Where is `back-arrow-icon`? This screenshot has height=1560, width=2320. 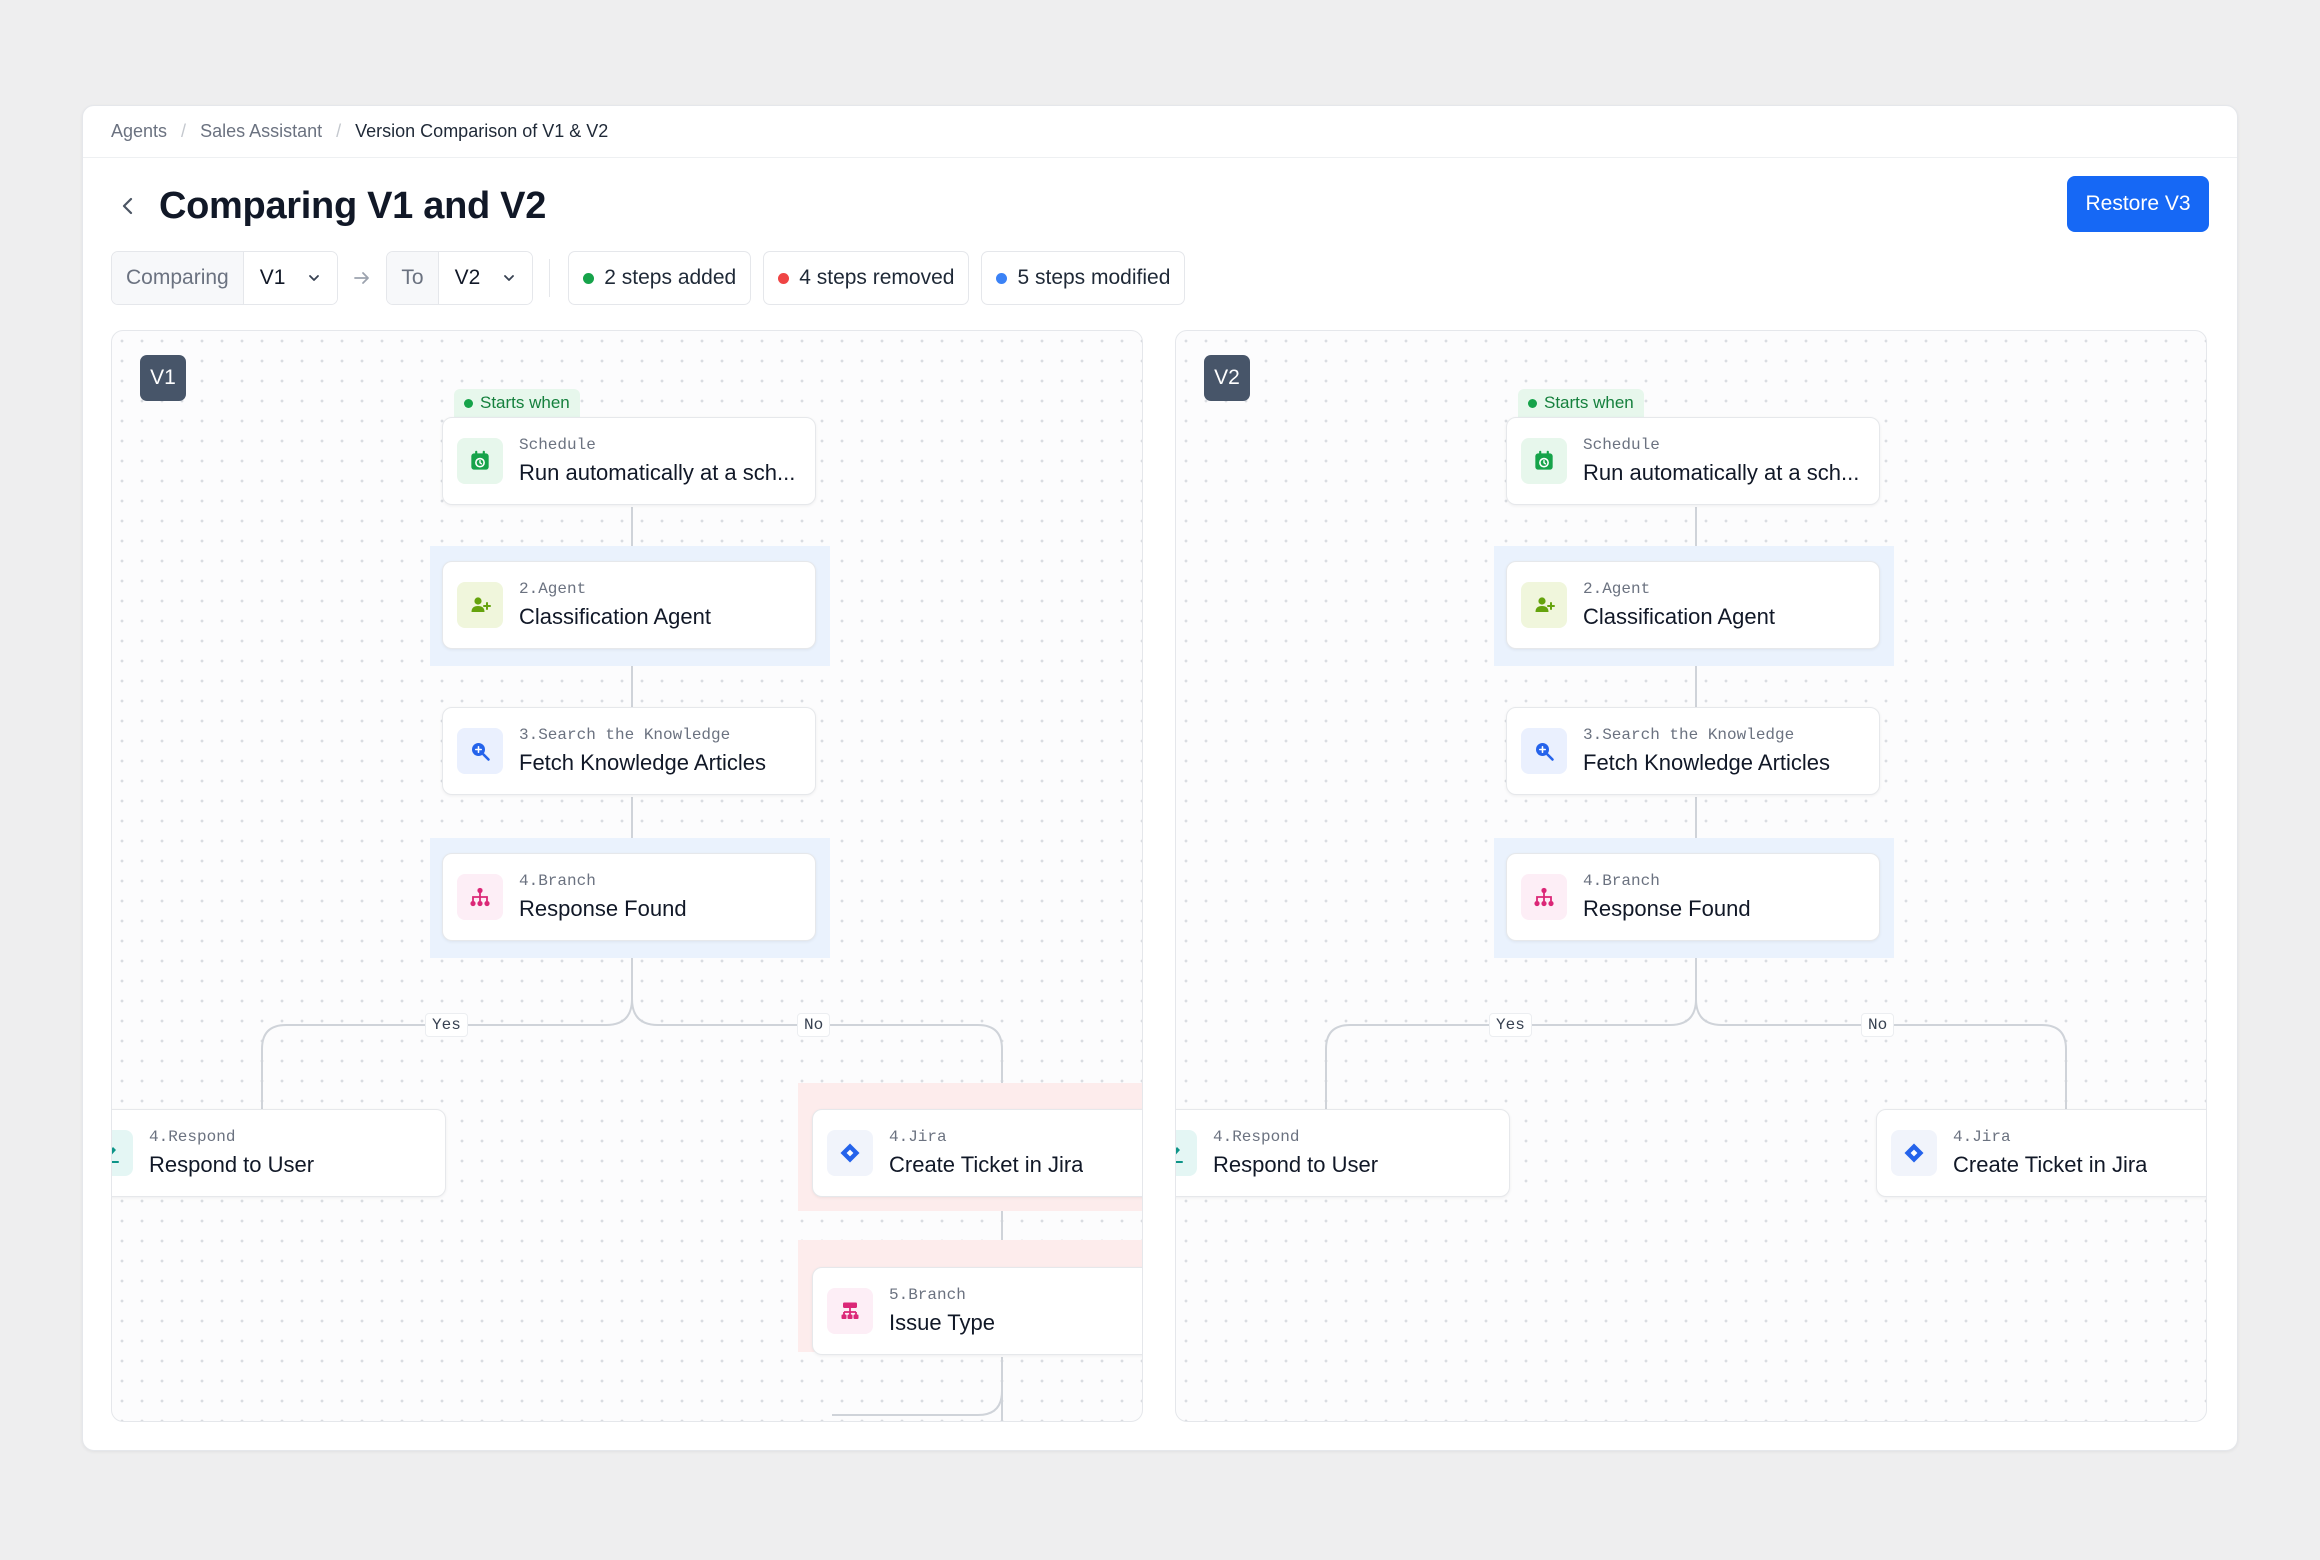
back-arrow-icon is located at coordinates (128, 206).